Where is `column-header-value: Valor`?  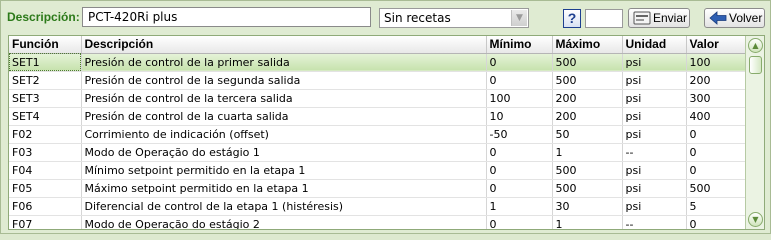 column-header-value: Valor is located at coordinates (716, 45).